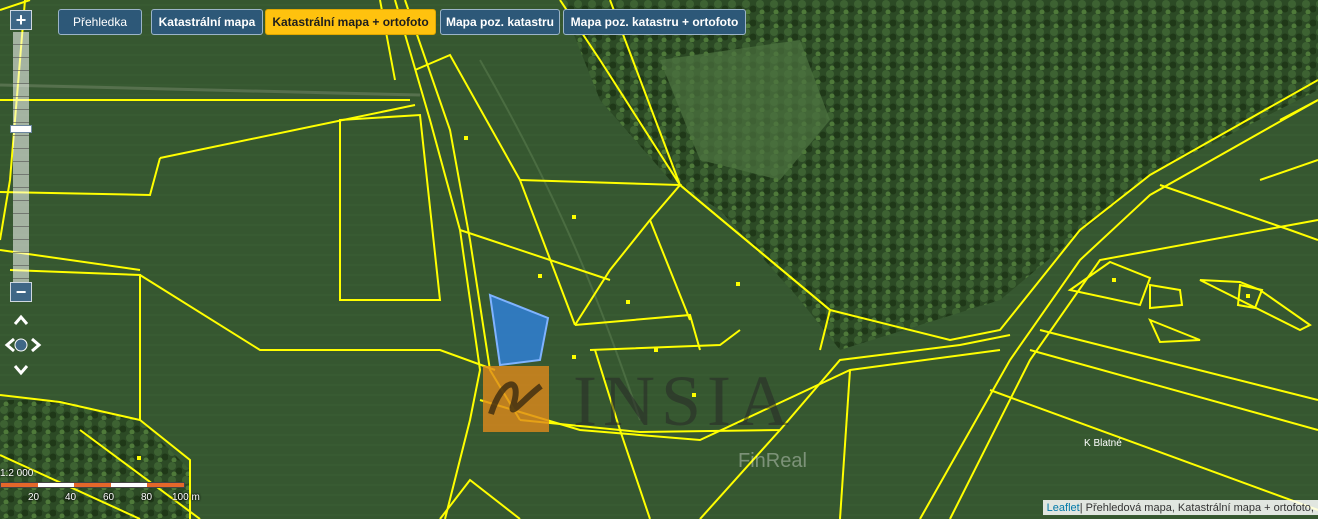 The height and width of the screenshot is (519, 1318). I want to click on scale-tick: 60, so click(109, 497).